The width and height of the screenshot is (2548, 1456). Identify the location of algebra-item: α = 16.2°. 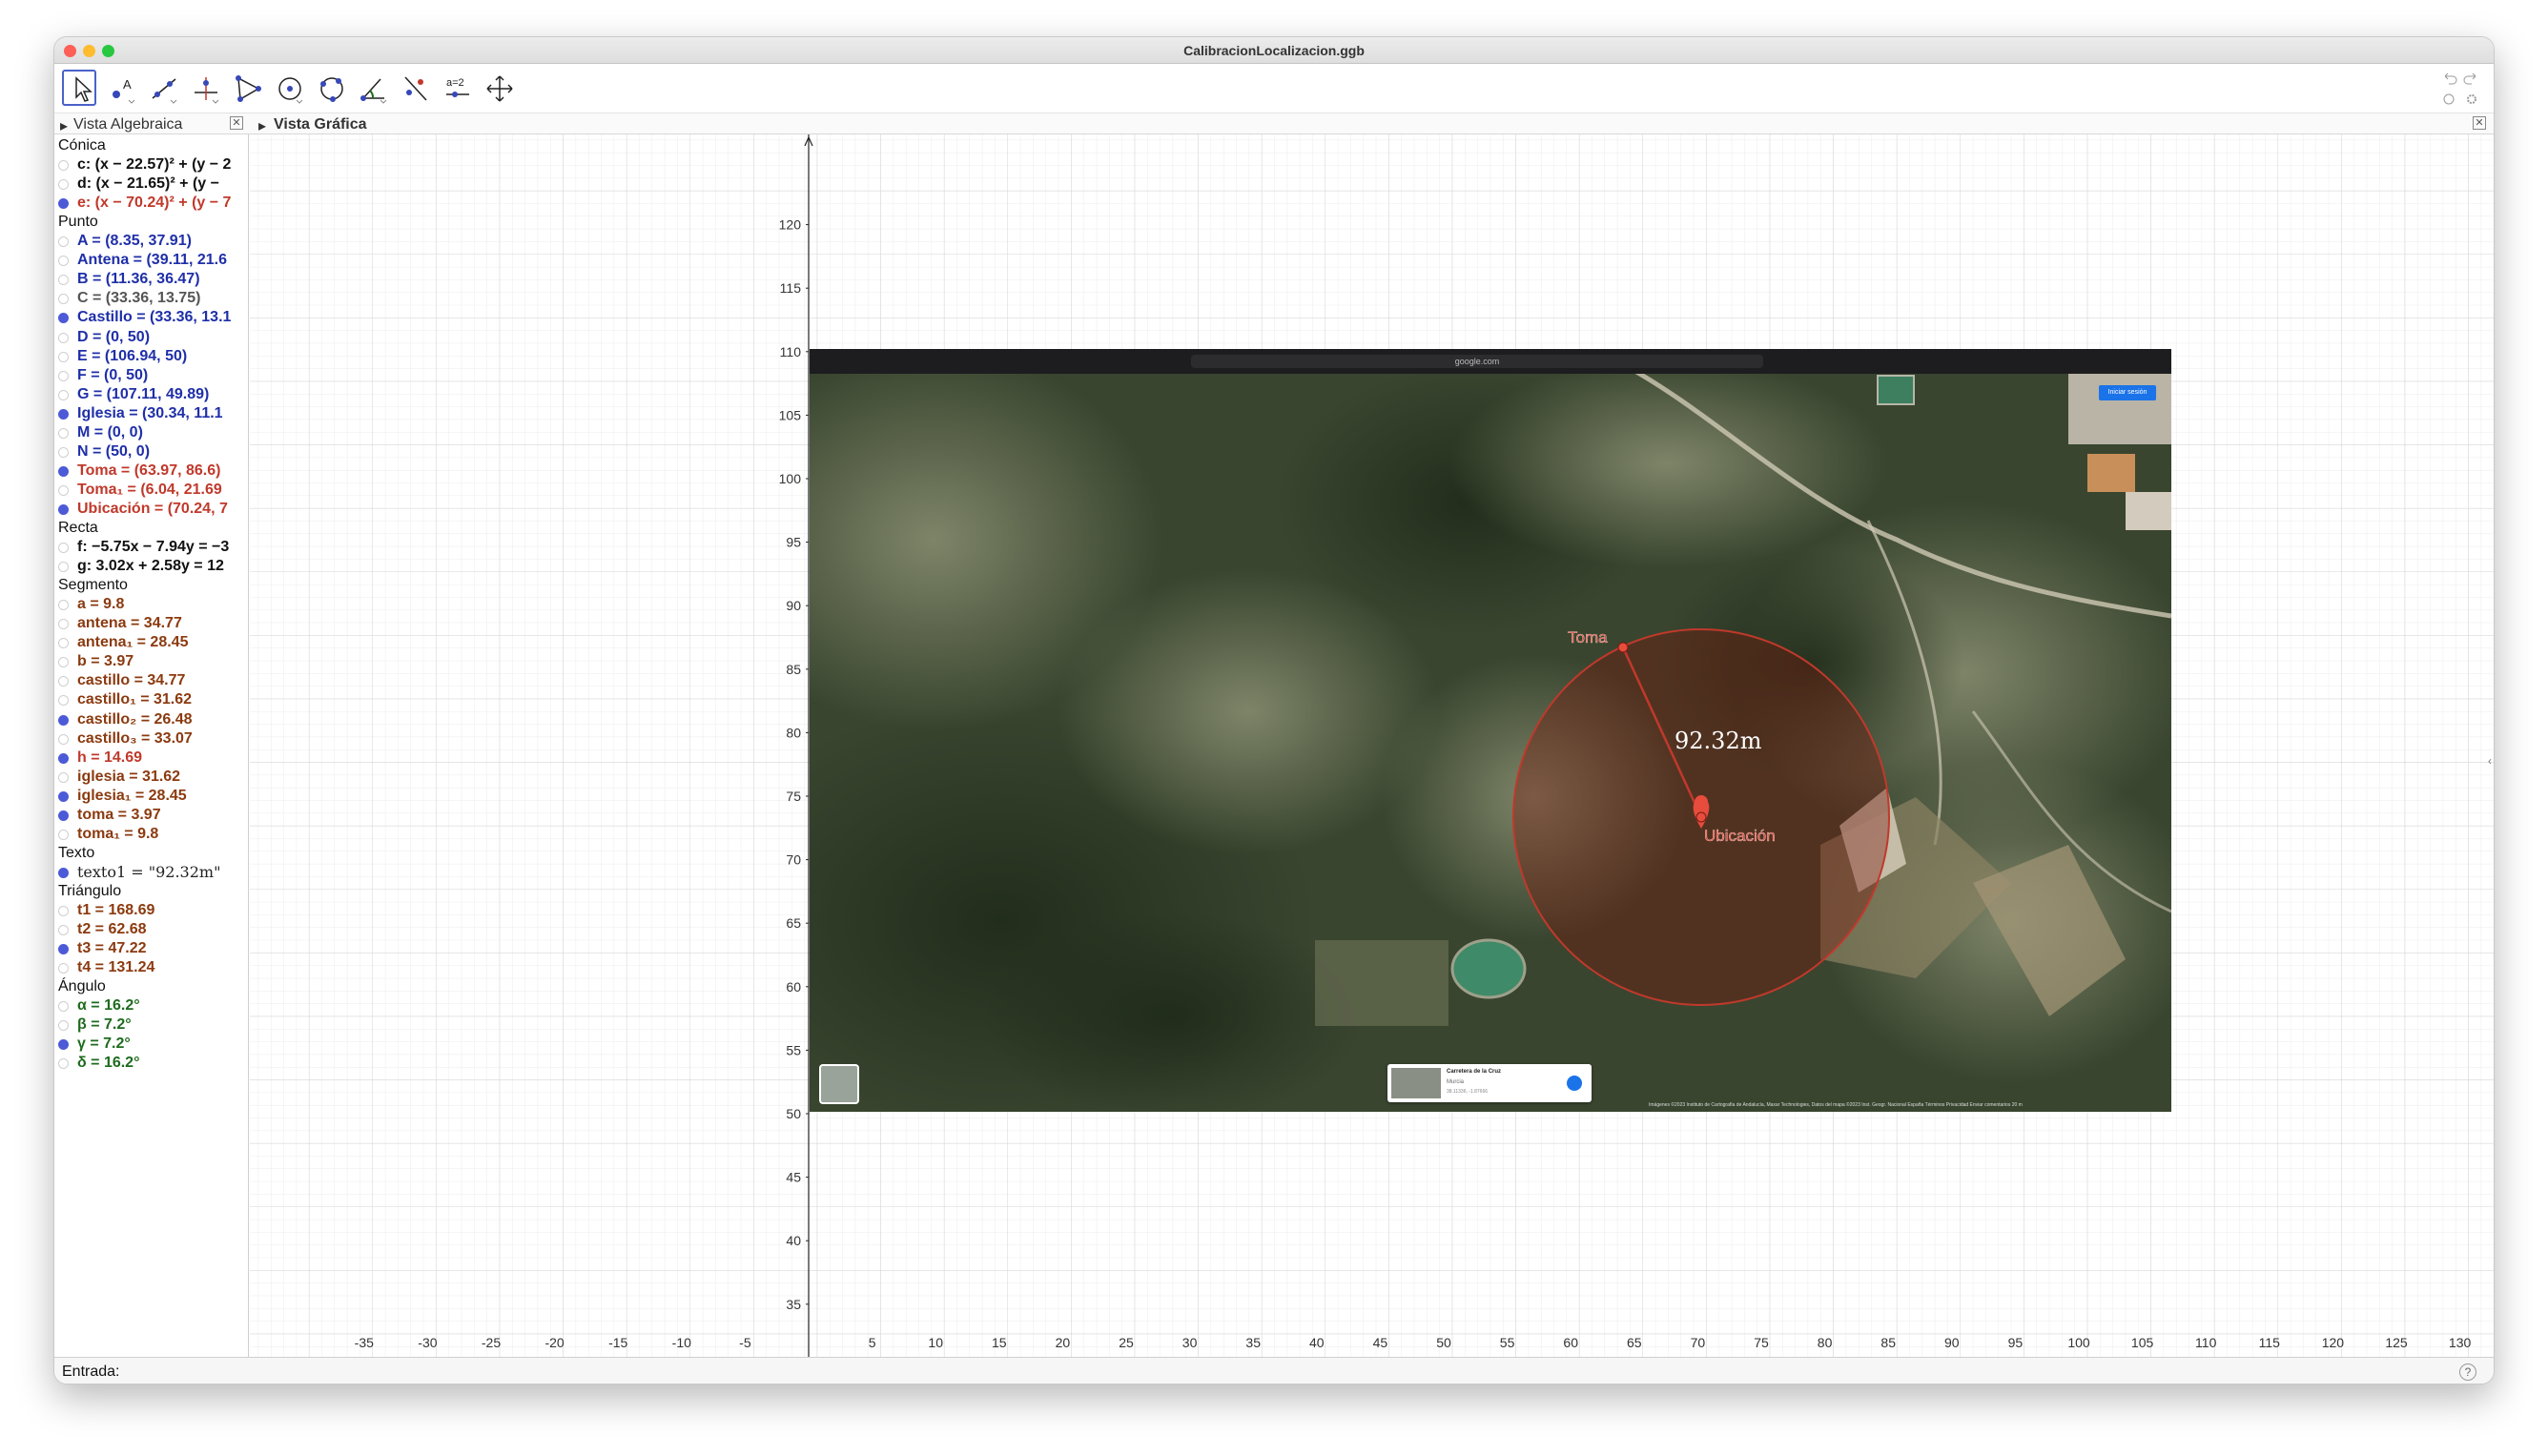
(108, 1005).